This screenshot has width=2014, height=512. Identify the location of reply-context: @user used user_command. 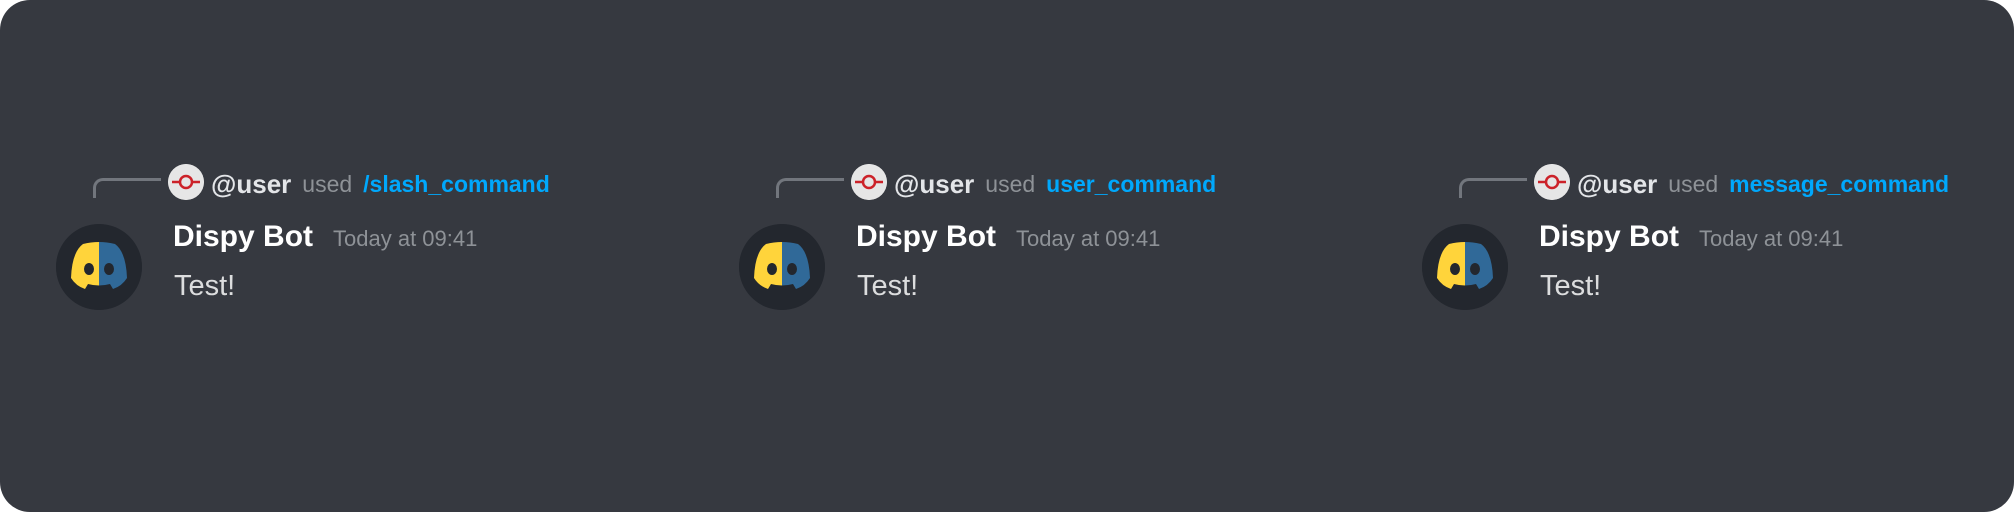
(1055, 184).